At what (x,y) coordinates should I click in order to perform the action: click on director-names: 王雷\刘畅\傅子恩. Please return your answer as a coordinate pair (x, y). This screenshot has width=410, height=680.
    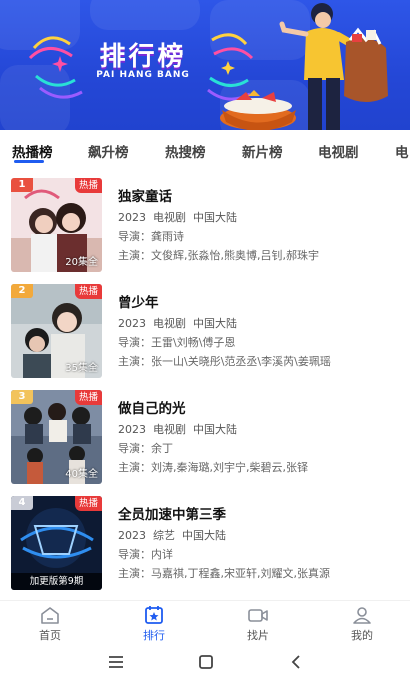
    Looking at the image, I should click on (193, 342).